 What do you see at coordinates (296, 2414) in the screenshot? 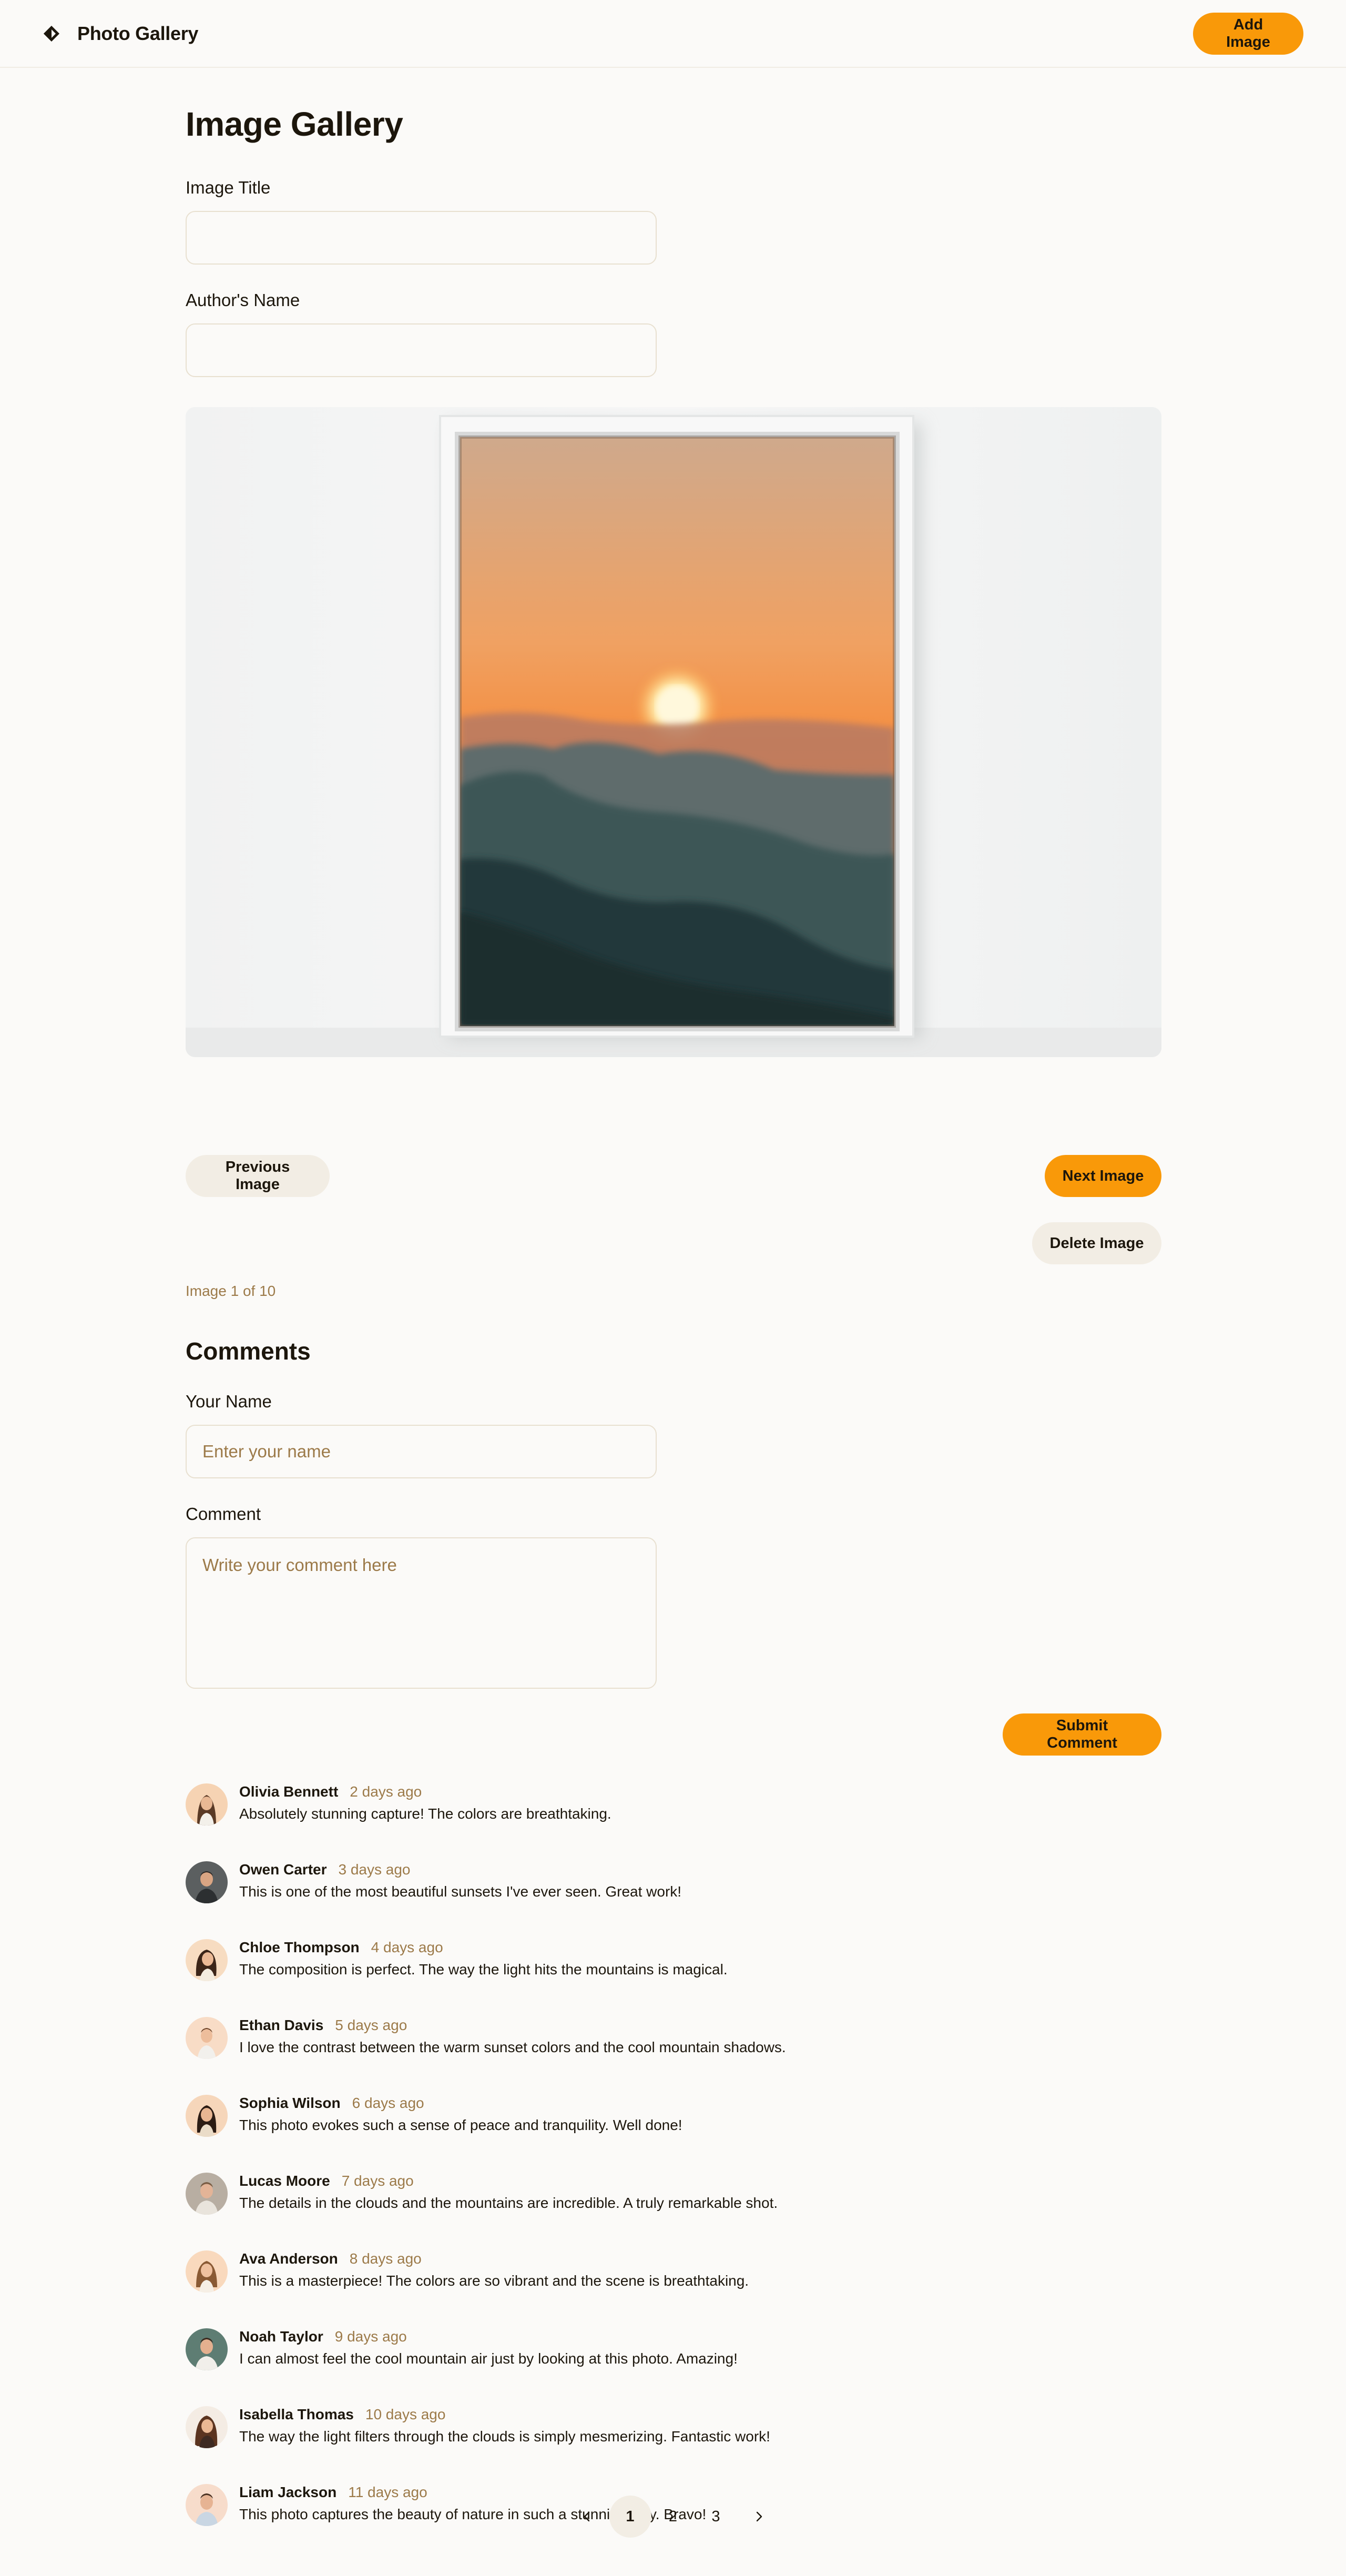
I see `commenter-name: Isabella Thomas` at bounding box center [296, 2414].